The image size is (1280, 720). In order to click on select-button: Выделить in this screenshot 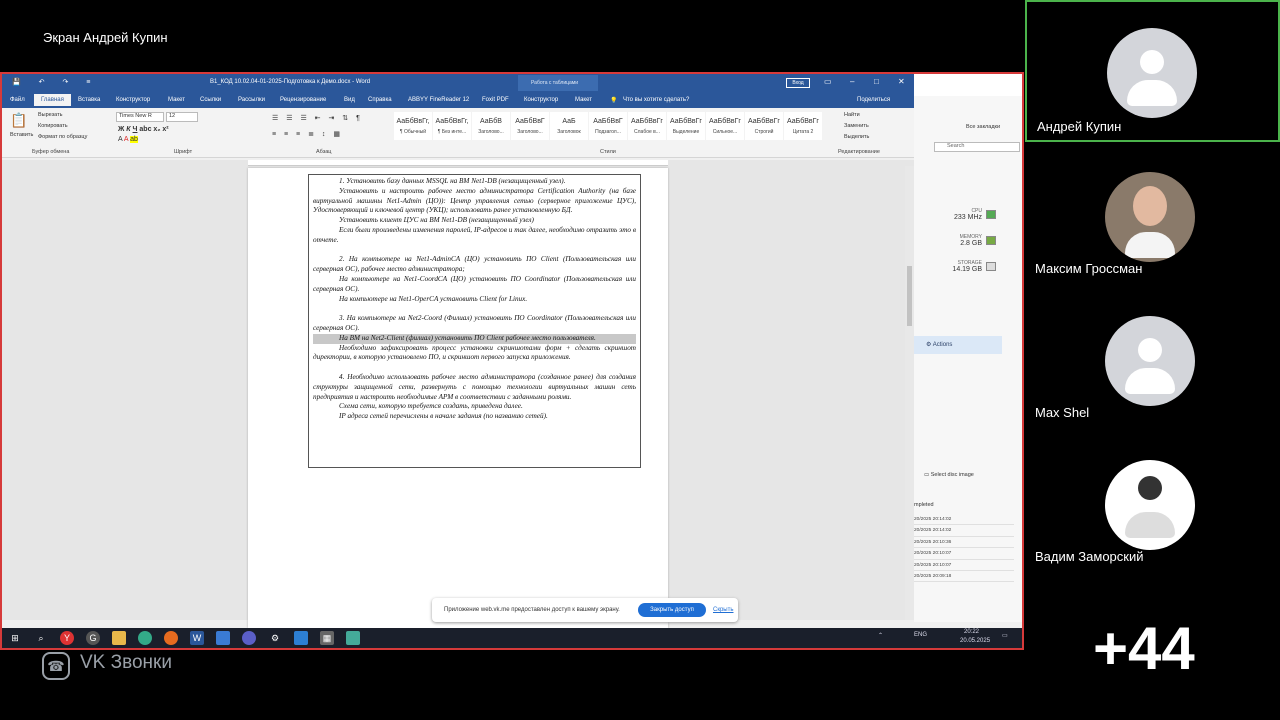, I will do `click(856, 137)`.